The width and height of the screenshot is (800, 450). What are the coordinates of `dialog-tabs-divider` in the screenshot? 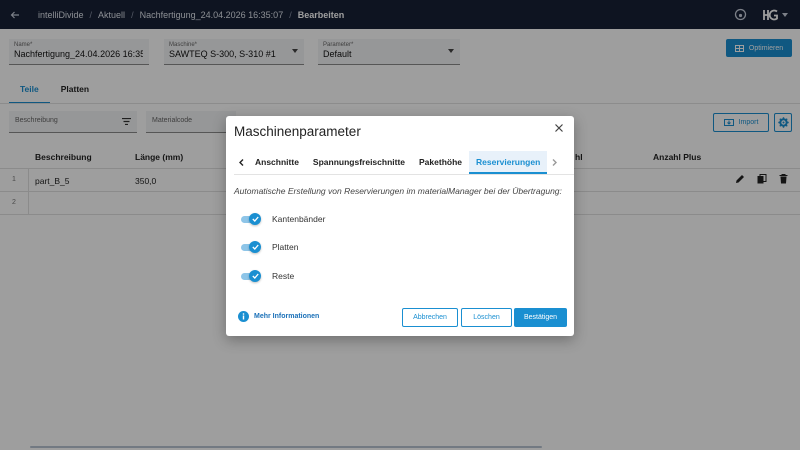 It's located at (404, 174).